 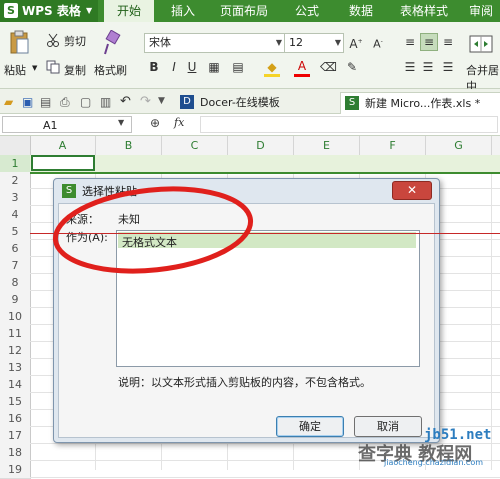 What do you see at coordinates (434, 462) in the screenshot?
I see `watermark-url: jiaocheng.chazidian.com` at bounding box center [434, 462].